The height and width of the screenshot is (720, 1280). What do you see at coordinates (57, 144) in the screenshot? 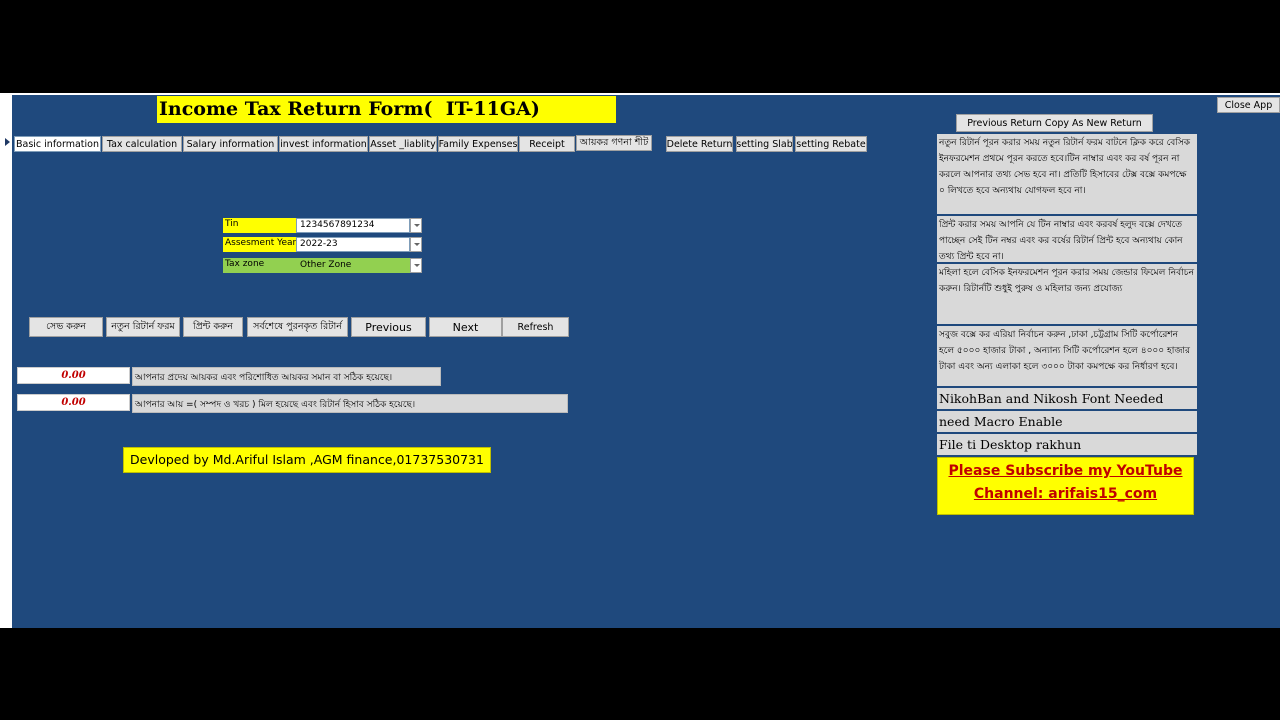
I see `tab-basic-information: Basic information` at bounding box center [57, 144].